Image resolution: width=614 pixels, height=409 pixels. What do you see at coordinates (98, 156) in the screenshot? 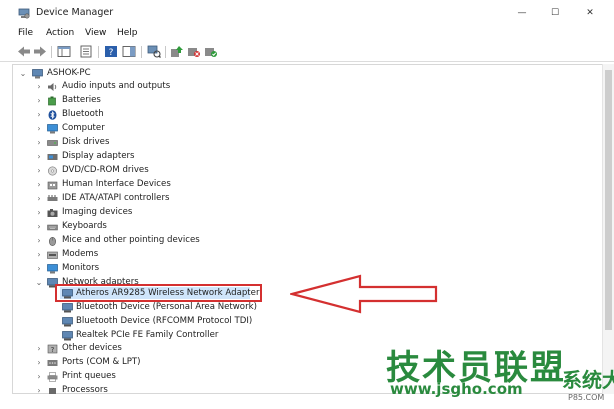
I see `category-label: Display adapters` at bounding box center [98, 156].